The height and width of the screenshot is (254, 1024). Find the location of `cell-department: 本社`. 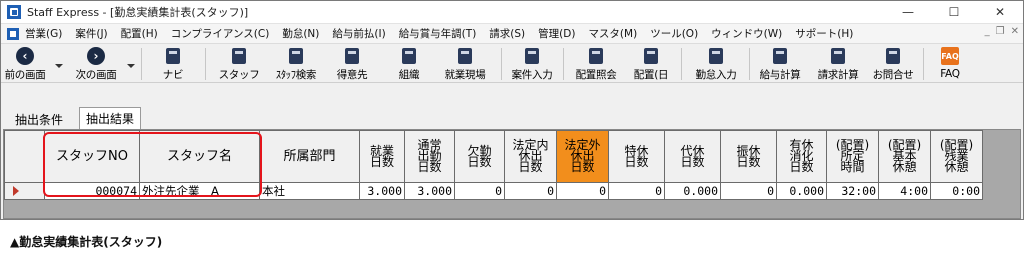

cell-department: 本社 is located at coordinates (309, 191).